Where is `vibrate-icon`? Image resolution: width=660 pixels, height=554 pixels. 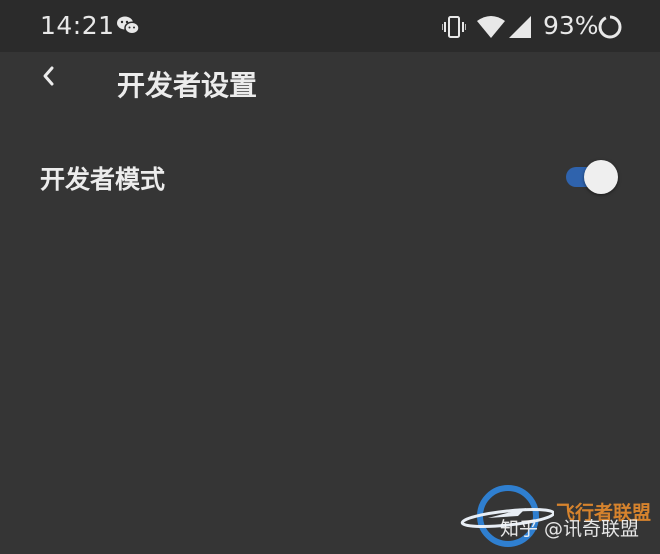 vibrate-icon is located at coordinates (454, 29).